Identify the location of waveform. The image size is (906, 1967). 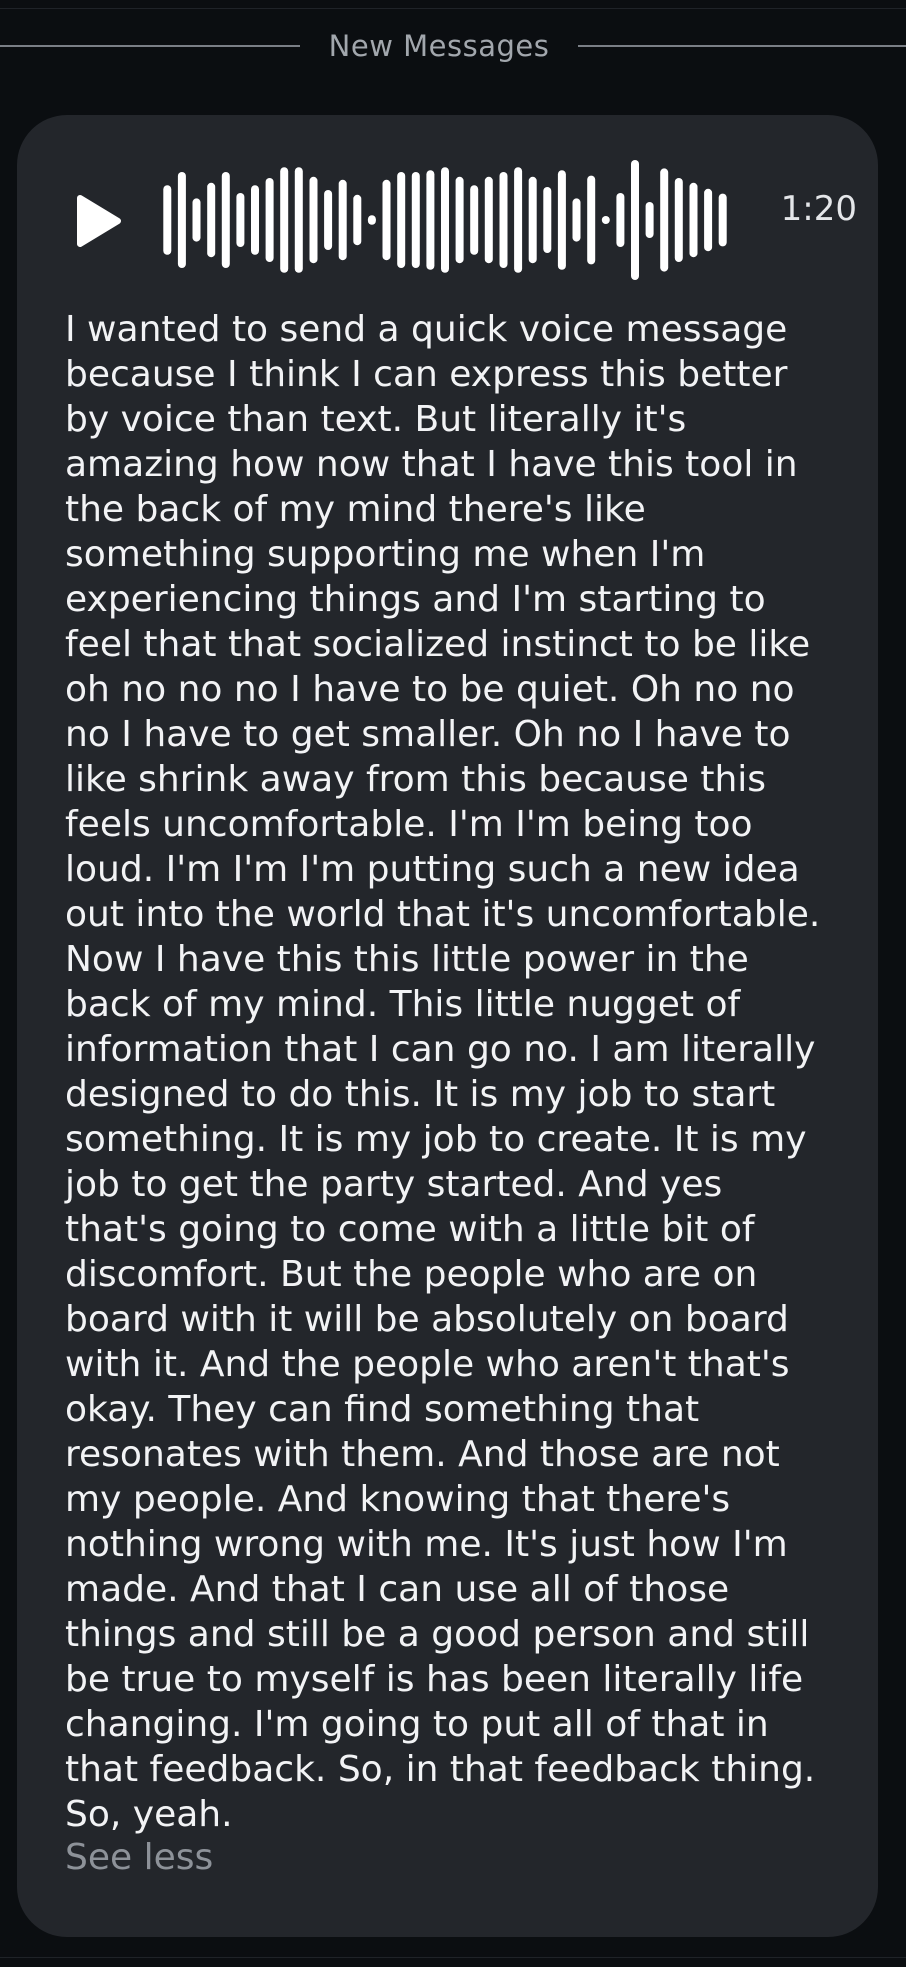
(445, 220).